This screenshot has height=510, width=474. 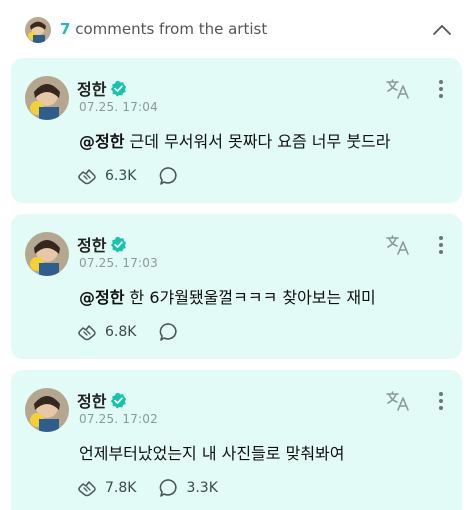 I want to click on comment-body: 언제부터났었는지 내 사진들로 맞춰봐여, so click(x=212, y=453).